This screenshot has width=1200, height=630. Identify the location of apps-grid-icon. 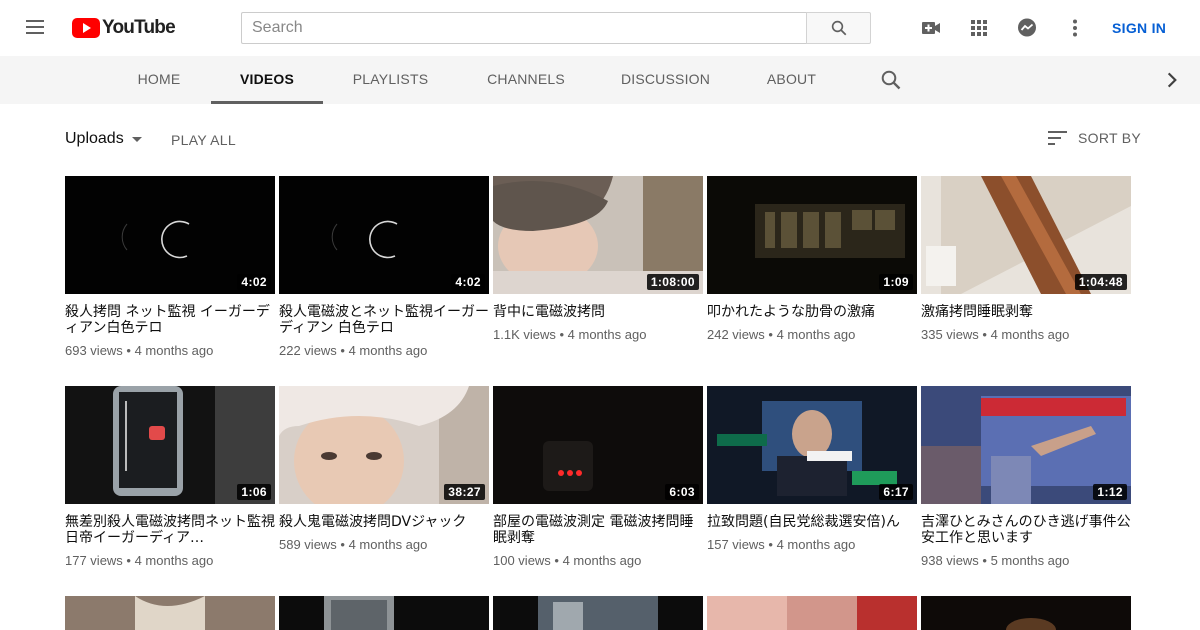
(979, 28).